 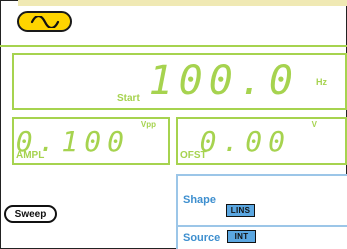 I want to click on status-divider, so click(x=173, y=46).